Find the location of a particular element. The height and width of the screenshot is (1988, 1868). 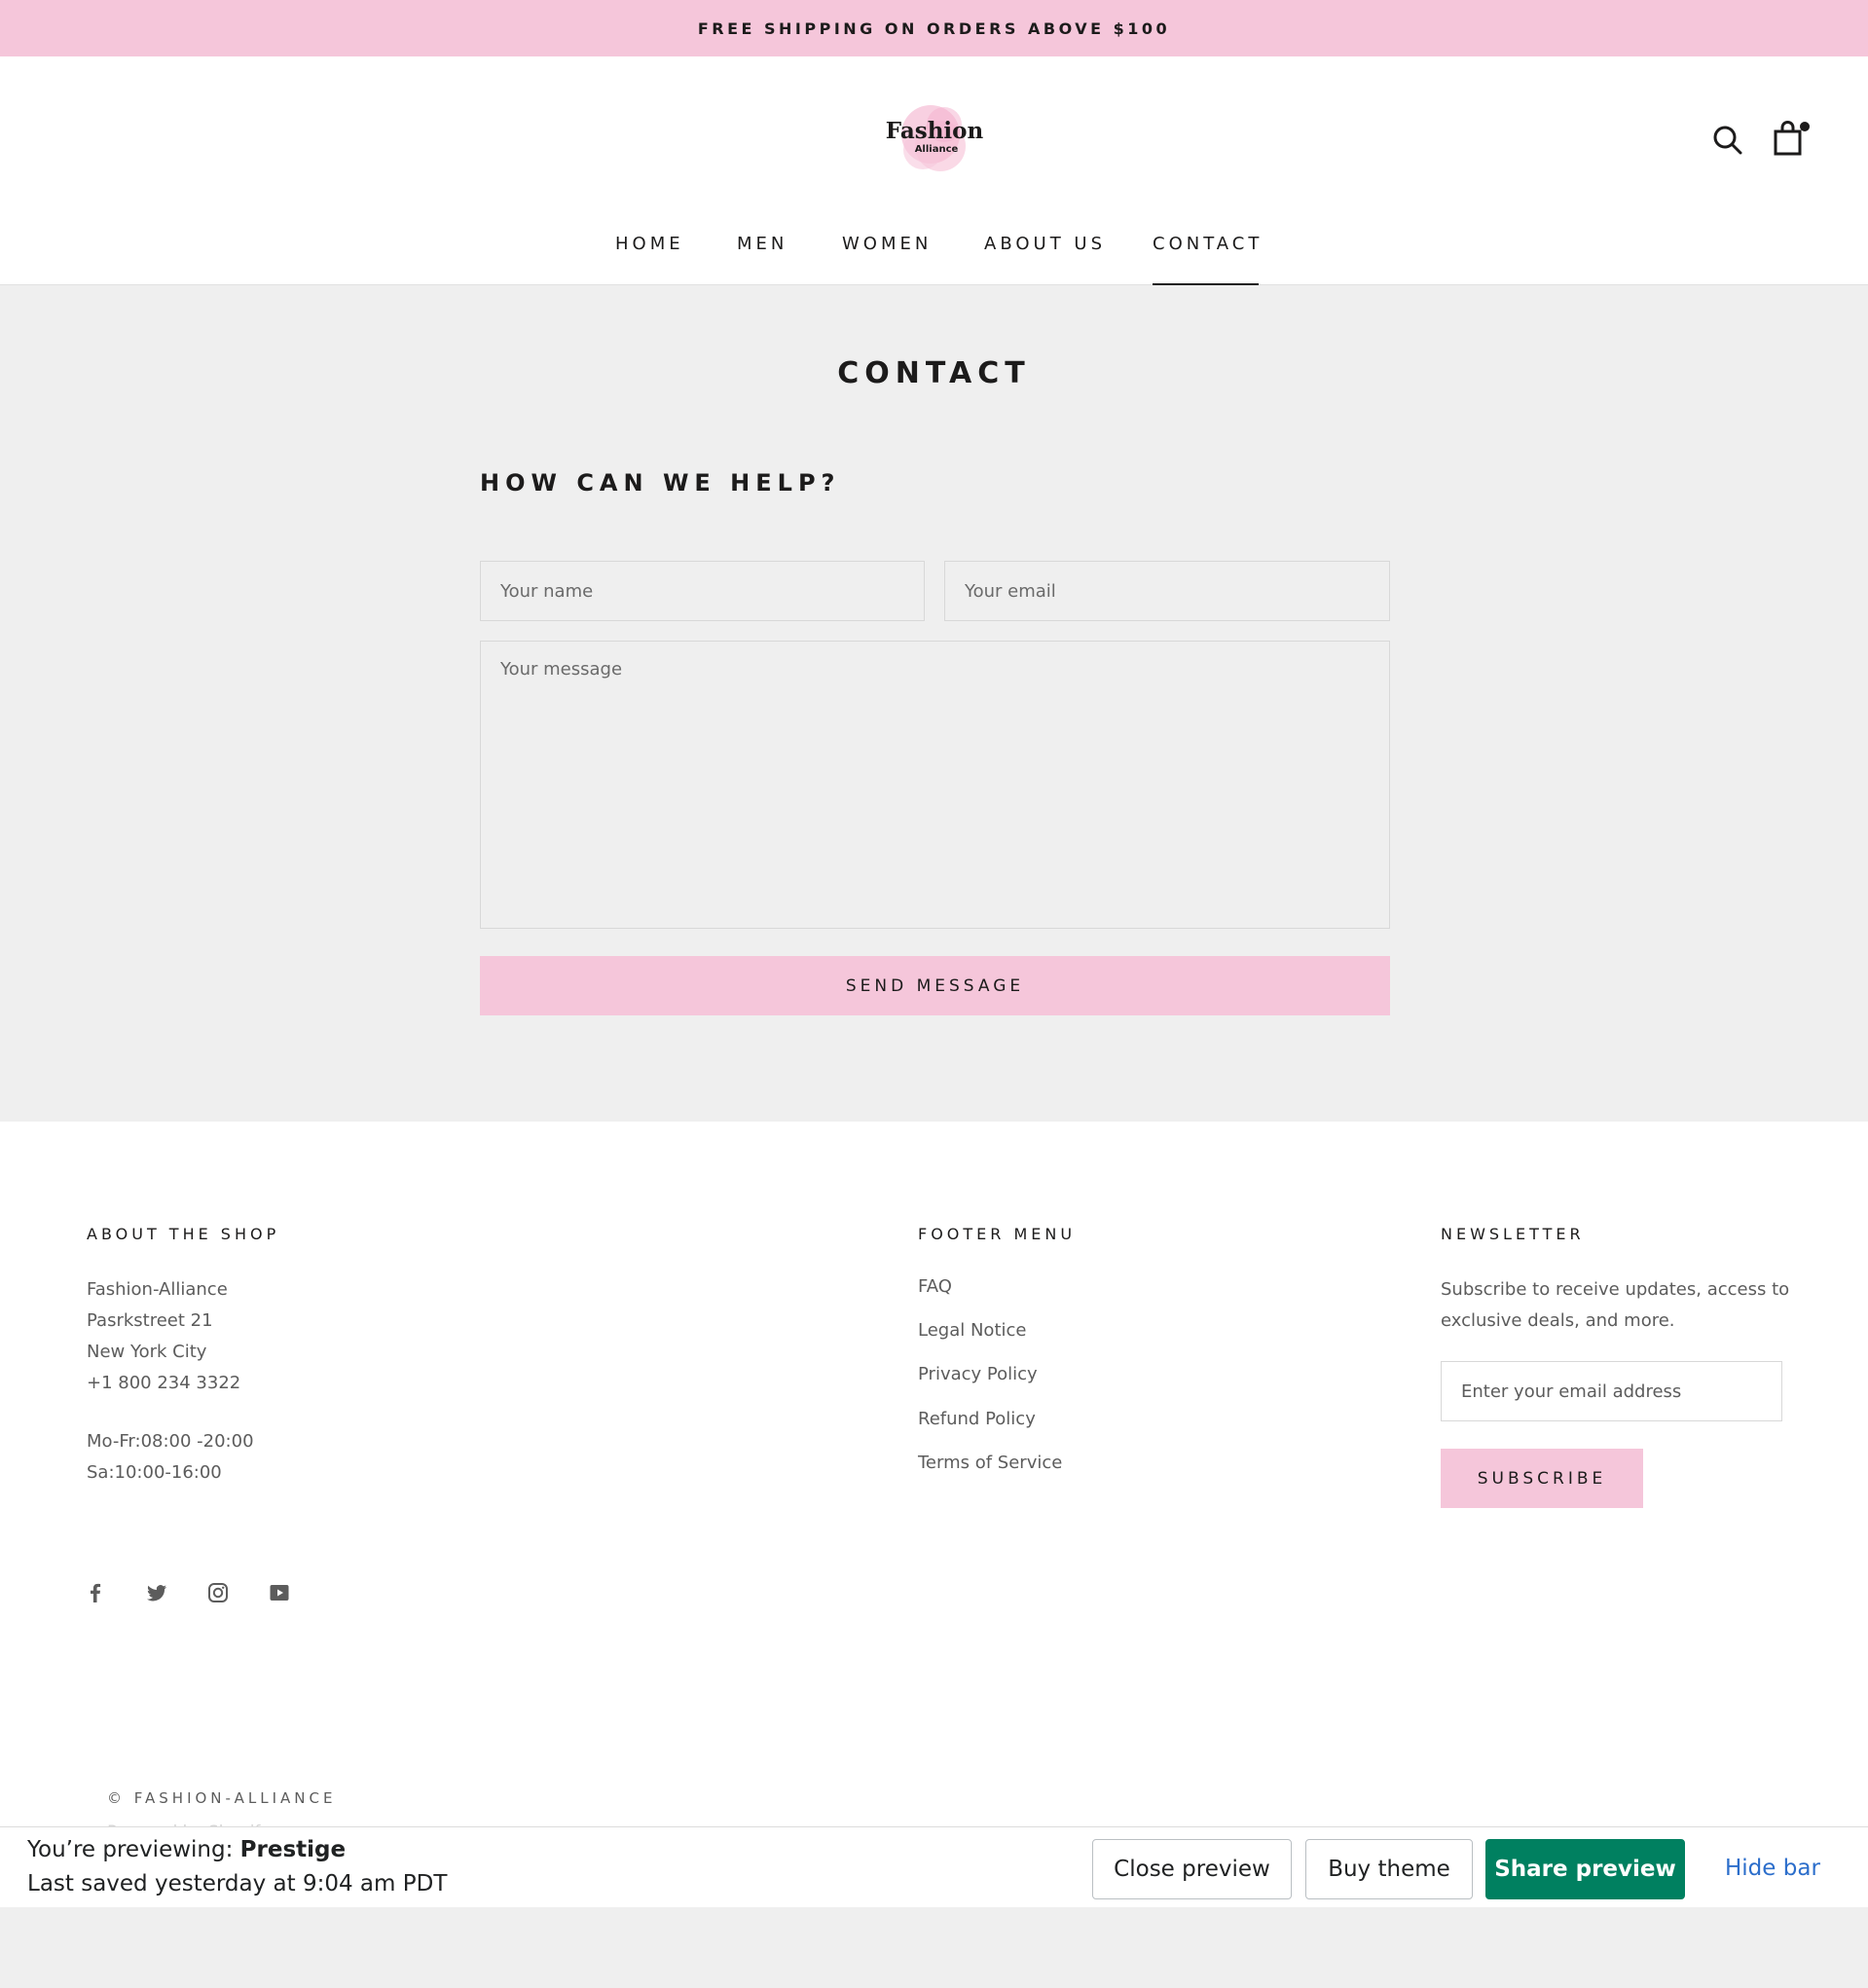

hide-bar-link: Hide bar is located at coordinates (1772, 1868).